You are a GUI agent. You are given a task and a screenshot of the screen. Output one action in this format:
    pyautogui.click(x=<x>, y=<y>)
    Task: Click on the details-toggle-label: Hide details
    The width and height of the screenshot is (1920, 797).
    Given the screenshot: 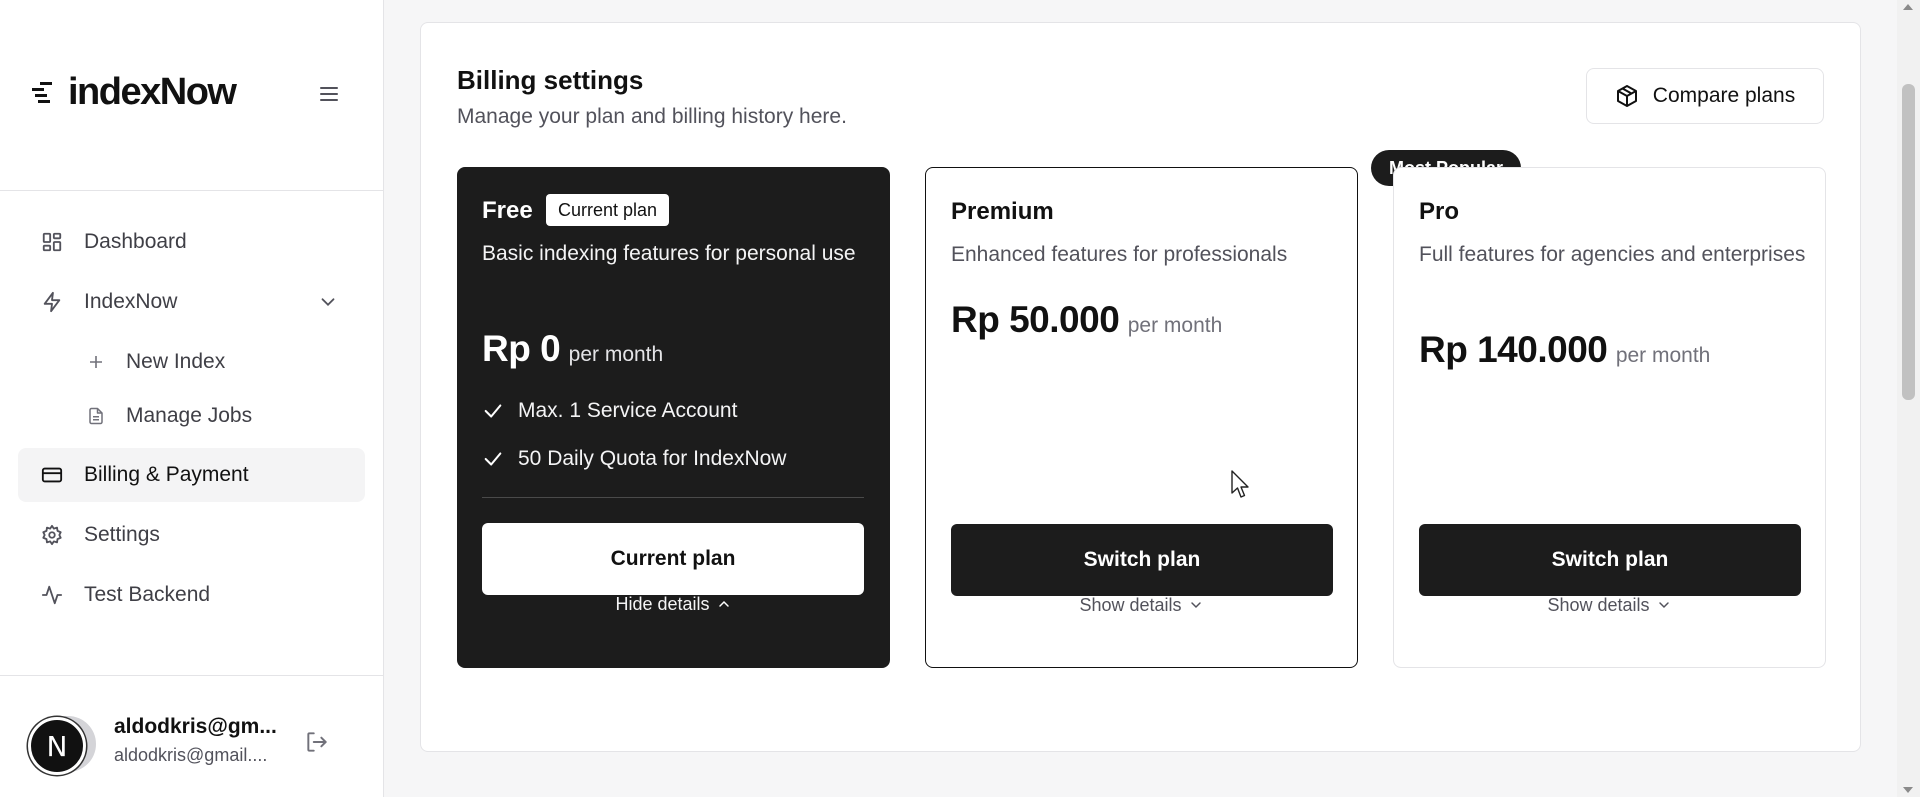 What is the action you would take?
    pyautogui.click(x=662, y=603)
    